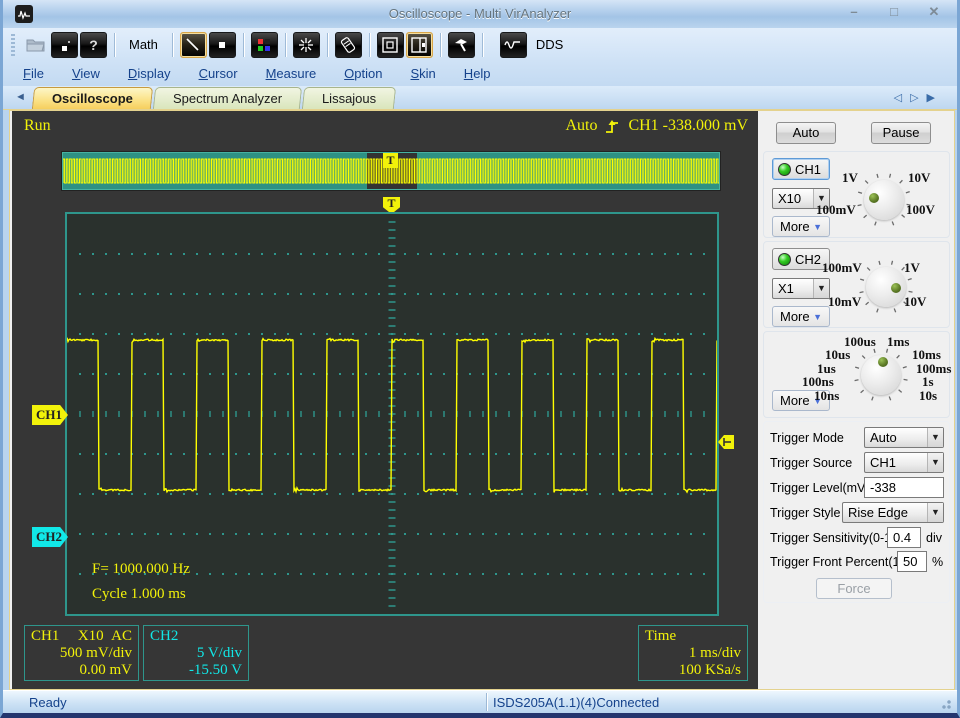 Image resolution: width=960 pixels, height=718 pixels. What do you see at coordinates (480, 14) in the screenshot?
I see `title-bar: Oscilloscope - Multi VirAnalyzer – □ ✕` at bounding box center [480, 14].